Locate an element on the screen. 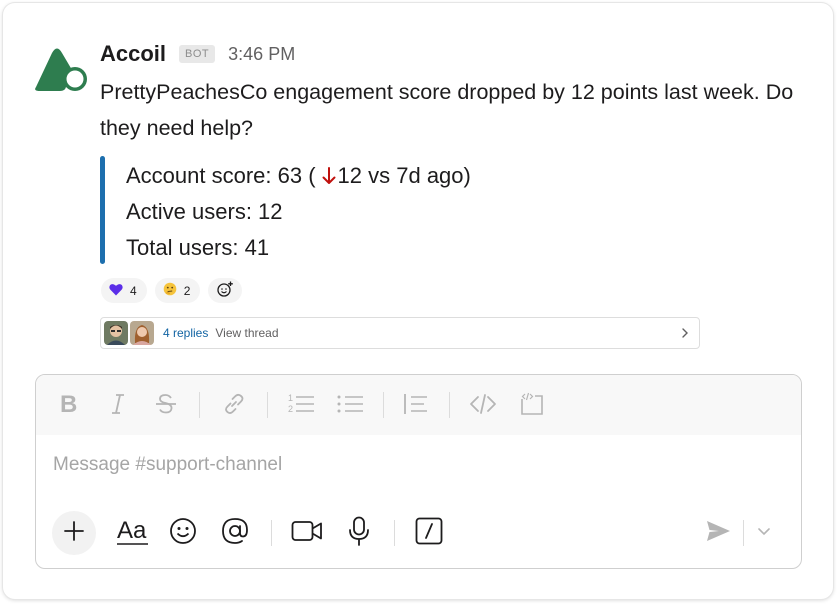 Image resolution: width=839 pixels, height=604 pixels. link-icon is located at coordinates (234, 404).